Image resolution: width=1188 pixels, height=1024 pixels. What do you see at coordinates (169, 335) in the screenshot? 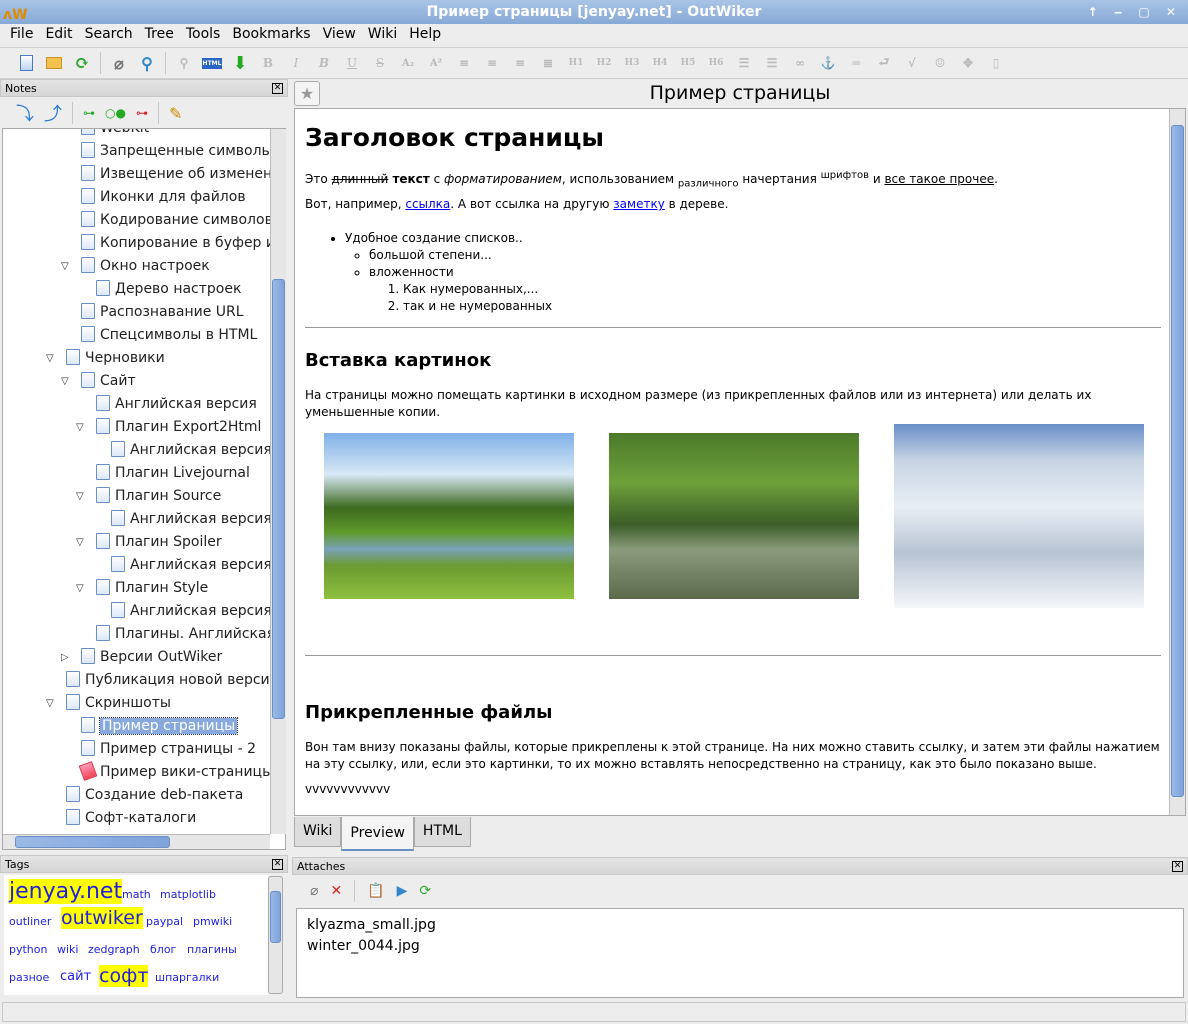
I see `tree-item: Спецсимволы в HTML` at bounding box center [169, 335].